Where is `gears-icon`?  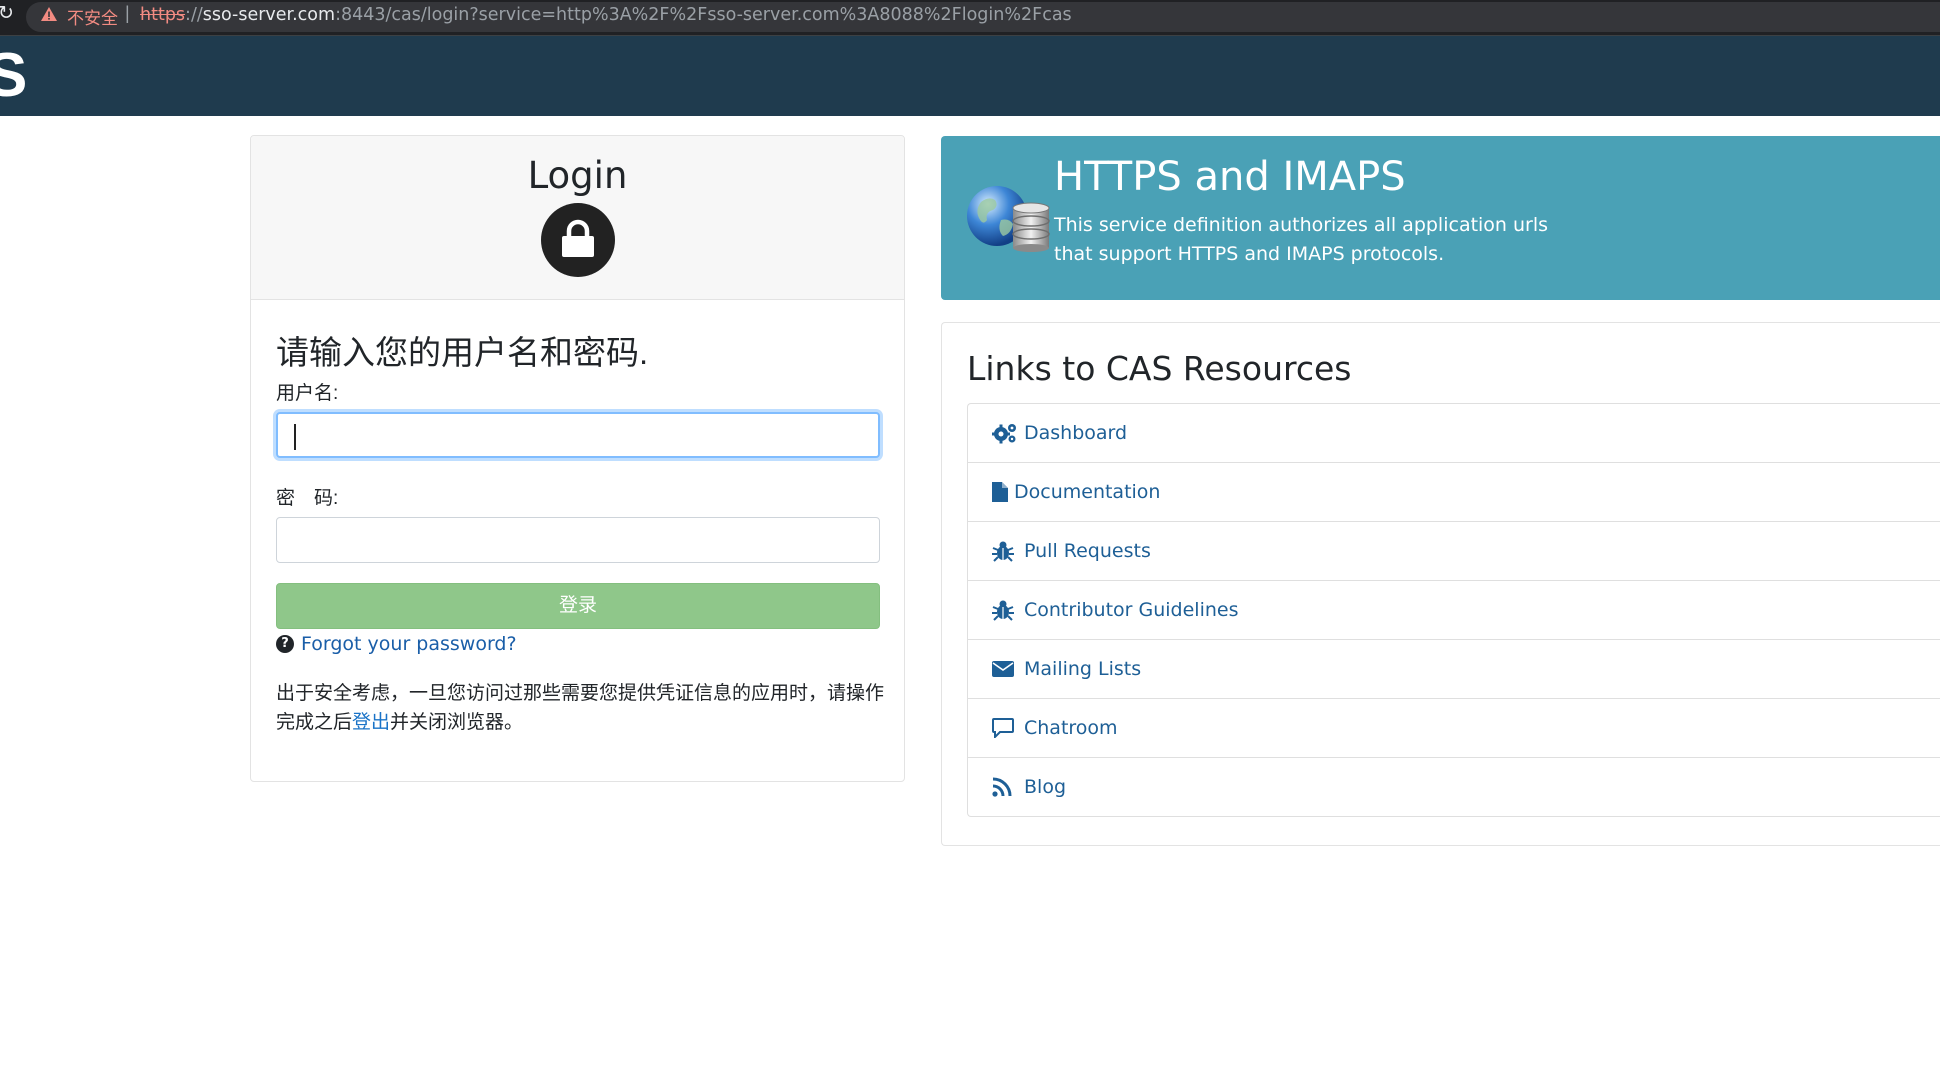 gears-icon is located at coordinates (1005, 433).